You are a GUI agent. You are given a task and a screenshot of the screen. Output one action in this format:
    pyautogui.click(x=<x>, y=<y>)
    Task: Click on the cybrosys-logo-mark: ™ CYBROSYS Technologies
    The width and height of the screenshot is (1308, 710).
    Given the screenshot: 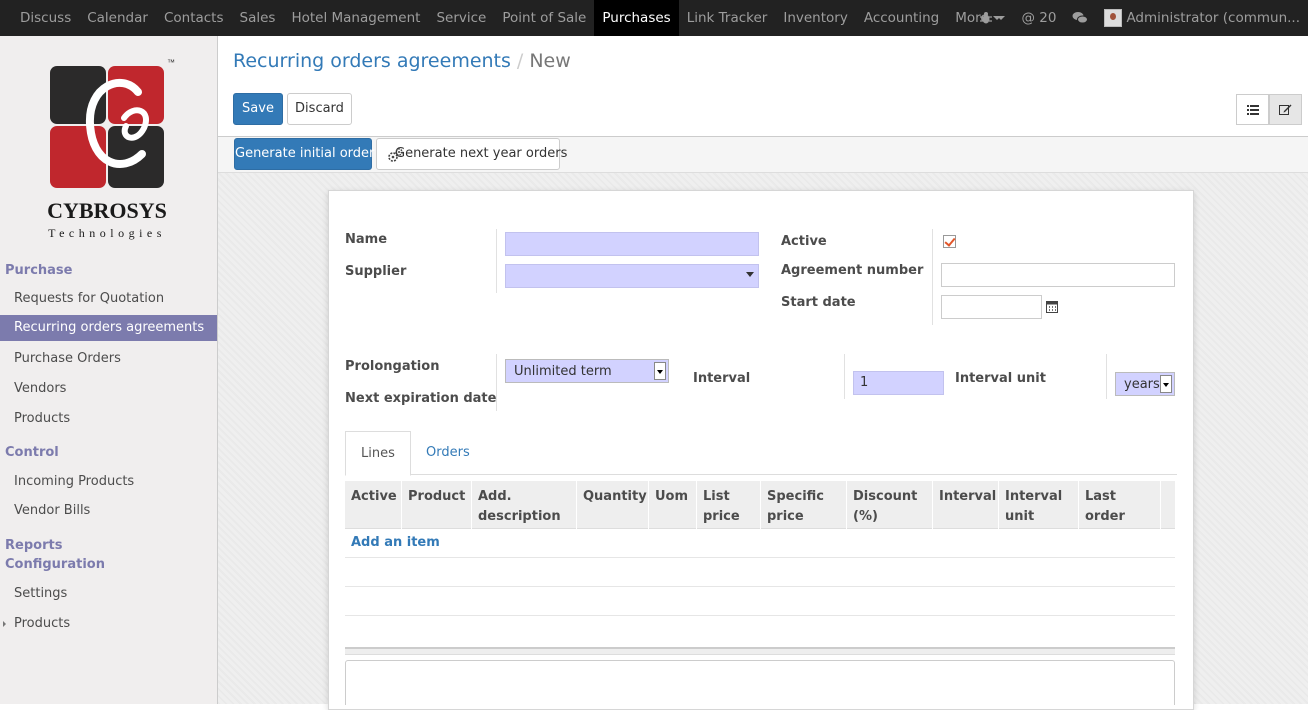 What is the action you would take?
    pyautogui.click(x=111, y=149)
    